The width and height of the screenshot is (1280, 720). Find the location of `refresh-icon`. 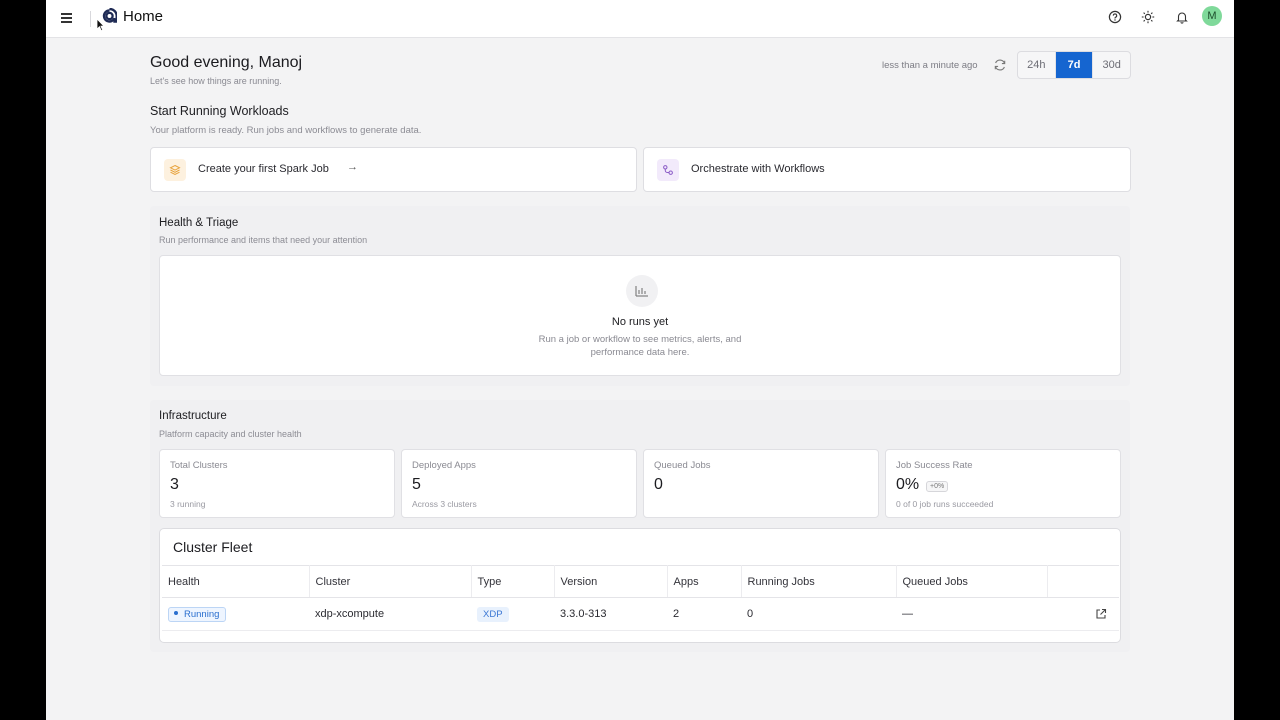

refresh-icon is located at coordinates (1000, 65).